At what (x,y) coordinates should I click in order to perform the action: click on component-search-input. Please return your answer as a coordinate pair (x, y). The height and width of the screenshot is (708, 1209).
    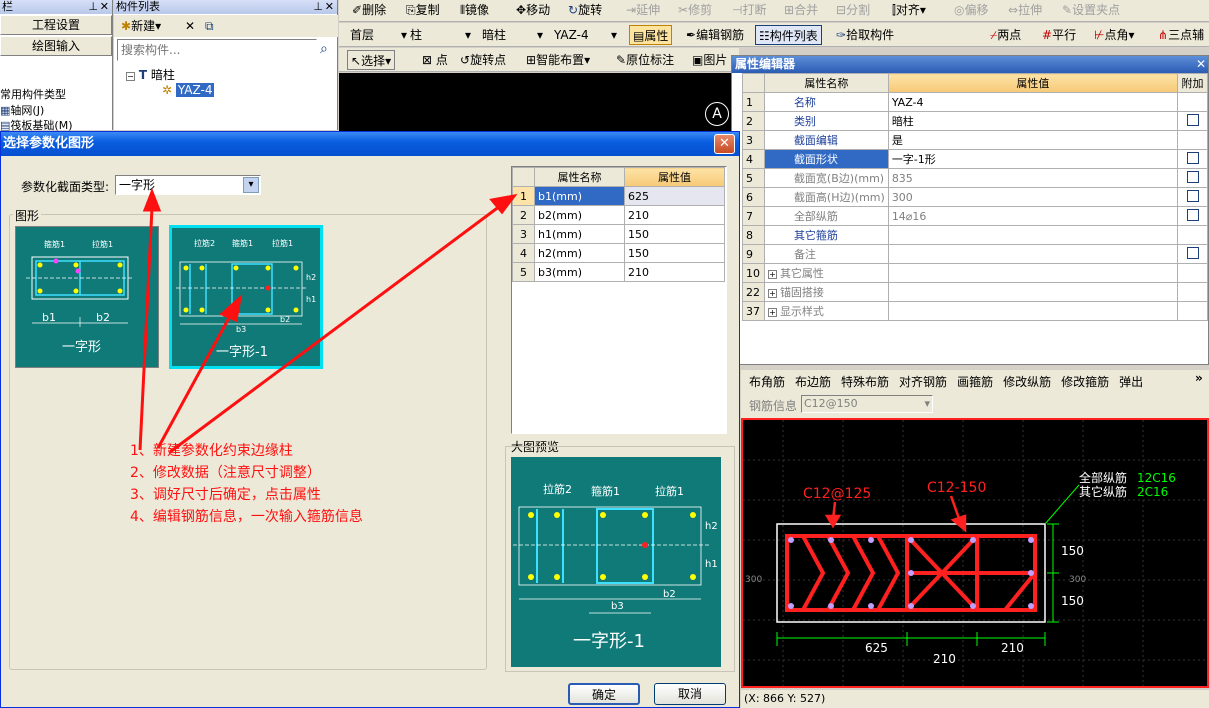
    Looking at the image, I should click on (217, 50).